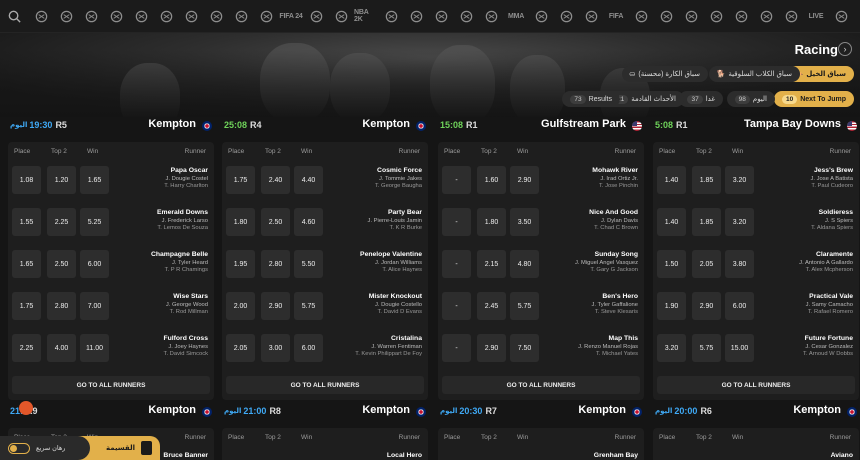 The width and height of the screenshot is (860, 460). I want to click on category-greyhound: 🐕 سباق الكلاب السلوقية, so click(754, 74).